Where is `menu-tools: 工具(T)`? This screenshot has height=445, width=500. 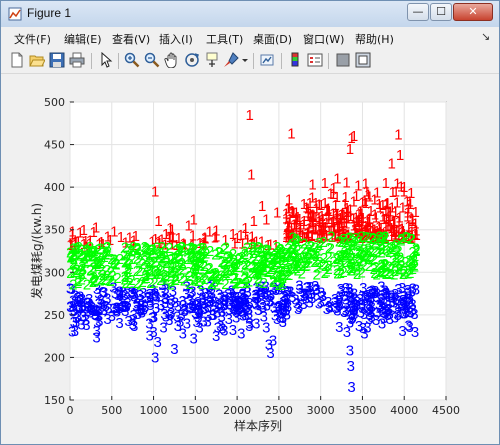
menu-tools: 工具(T) is located at coordinates (224, 39).